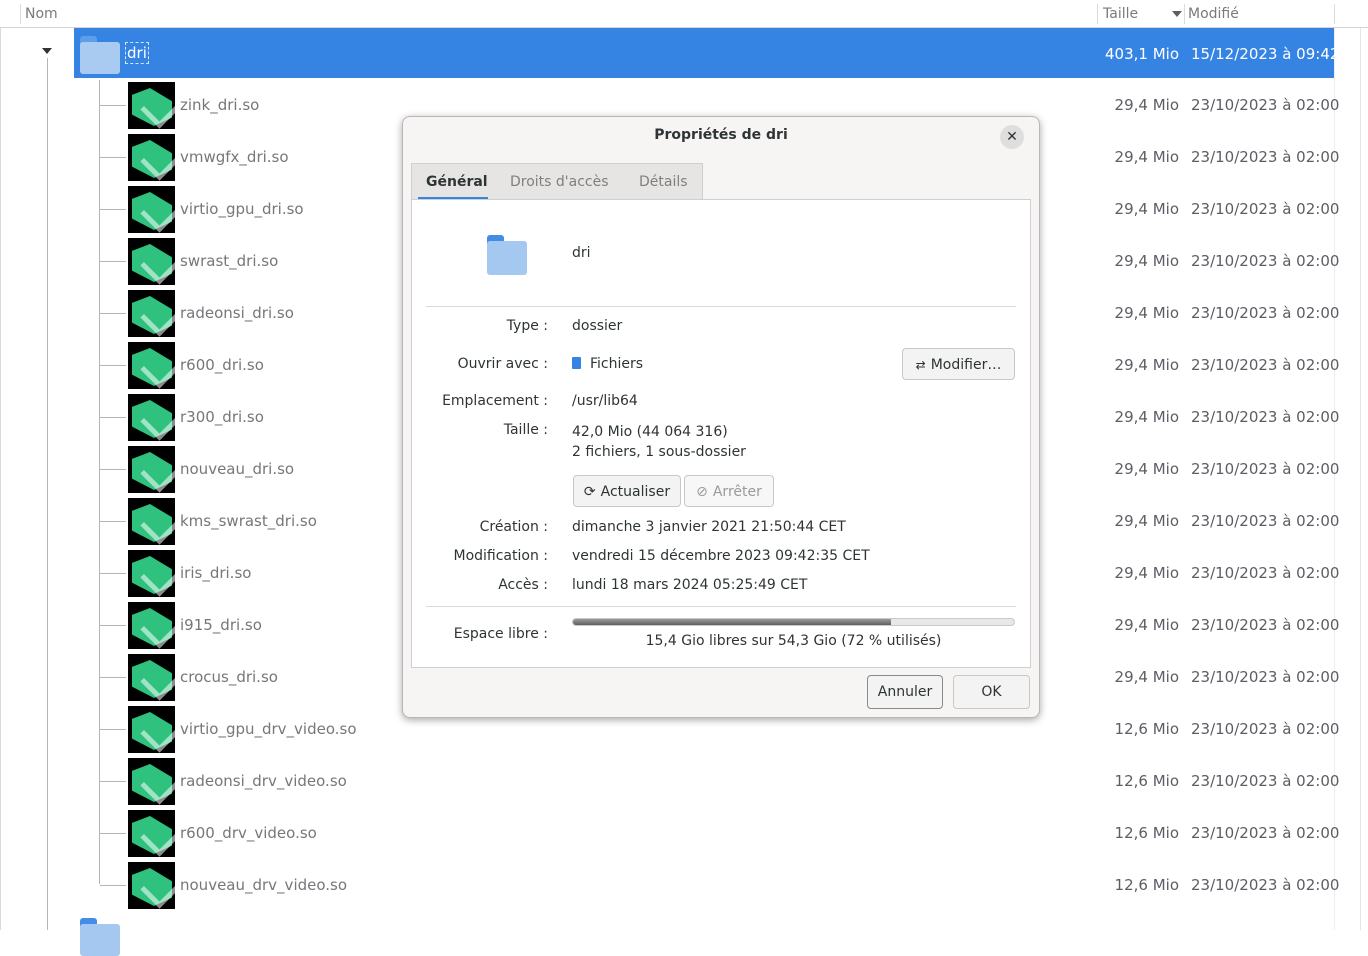  I want to click on file-name: i915_dri.so, so click(221, 625).